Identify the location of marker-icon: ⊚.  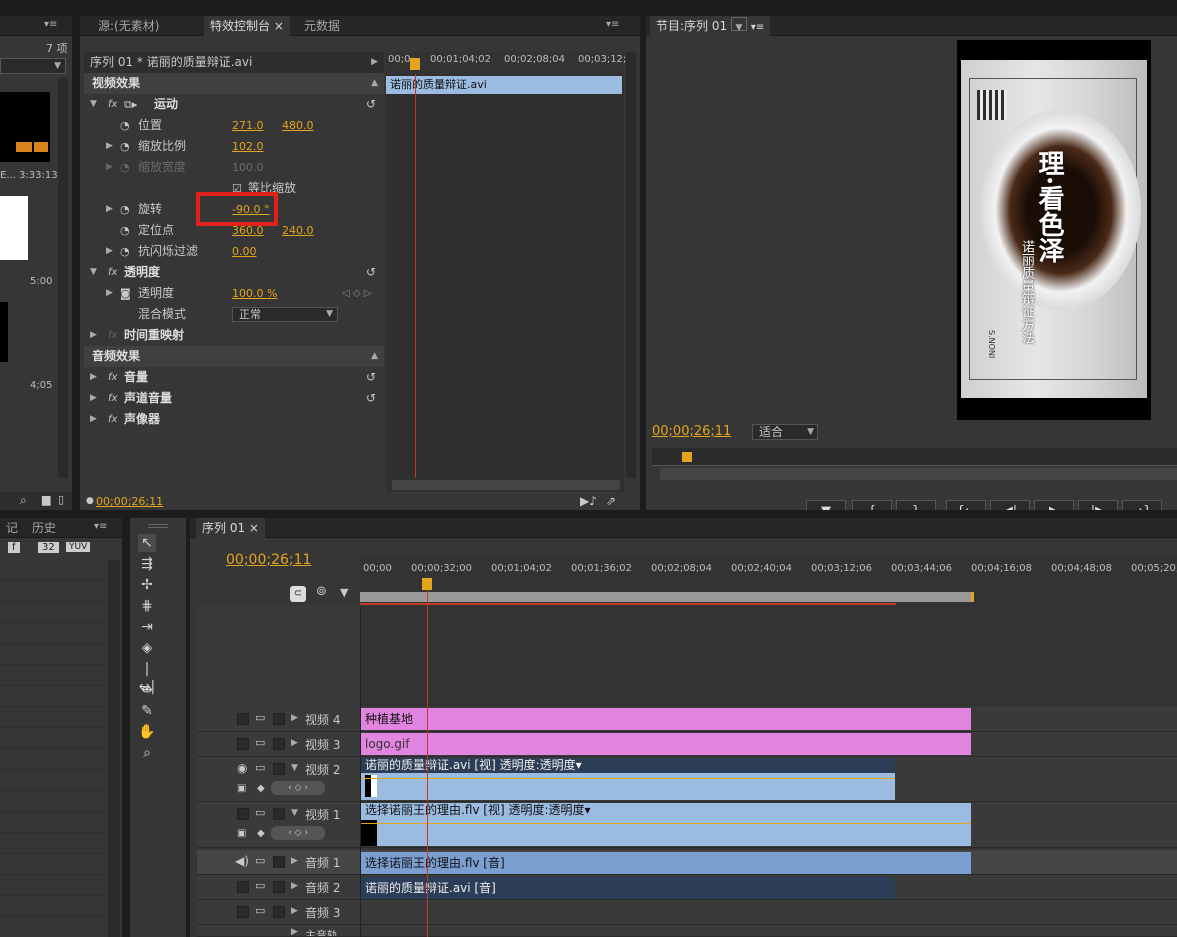
(321, 591).